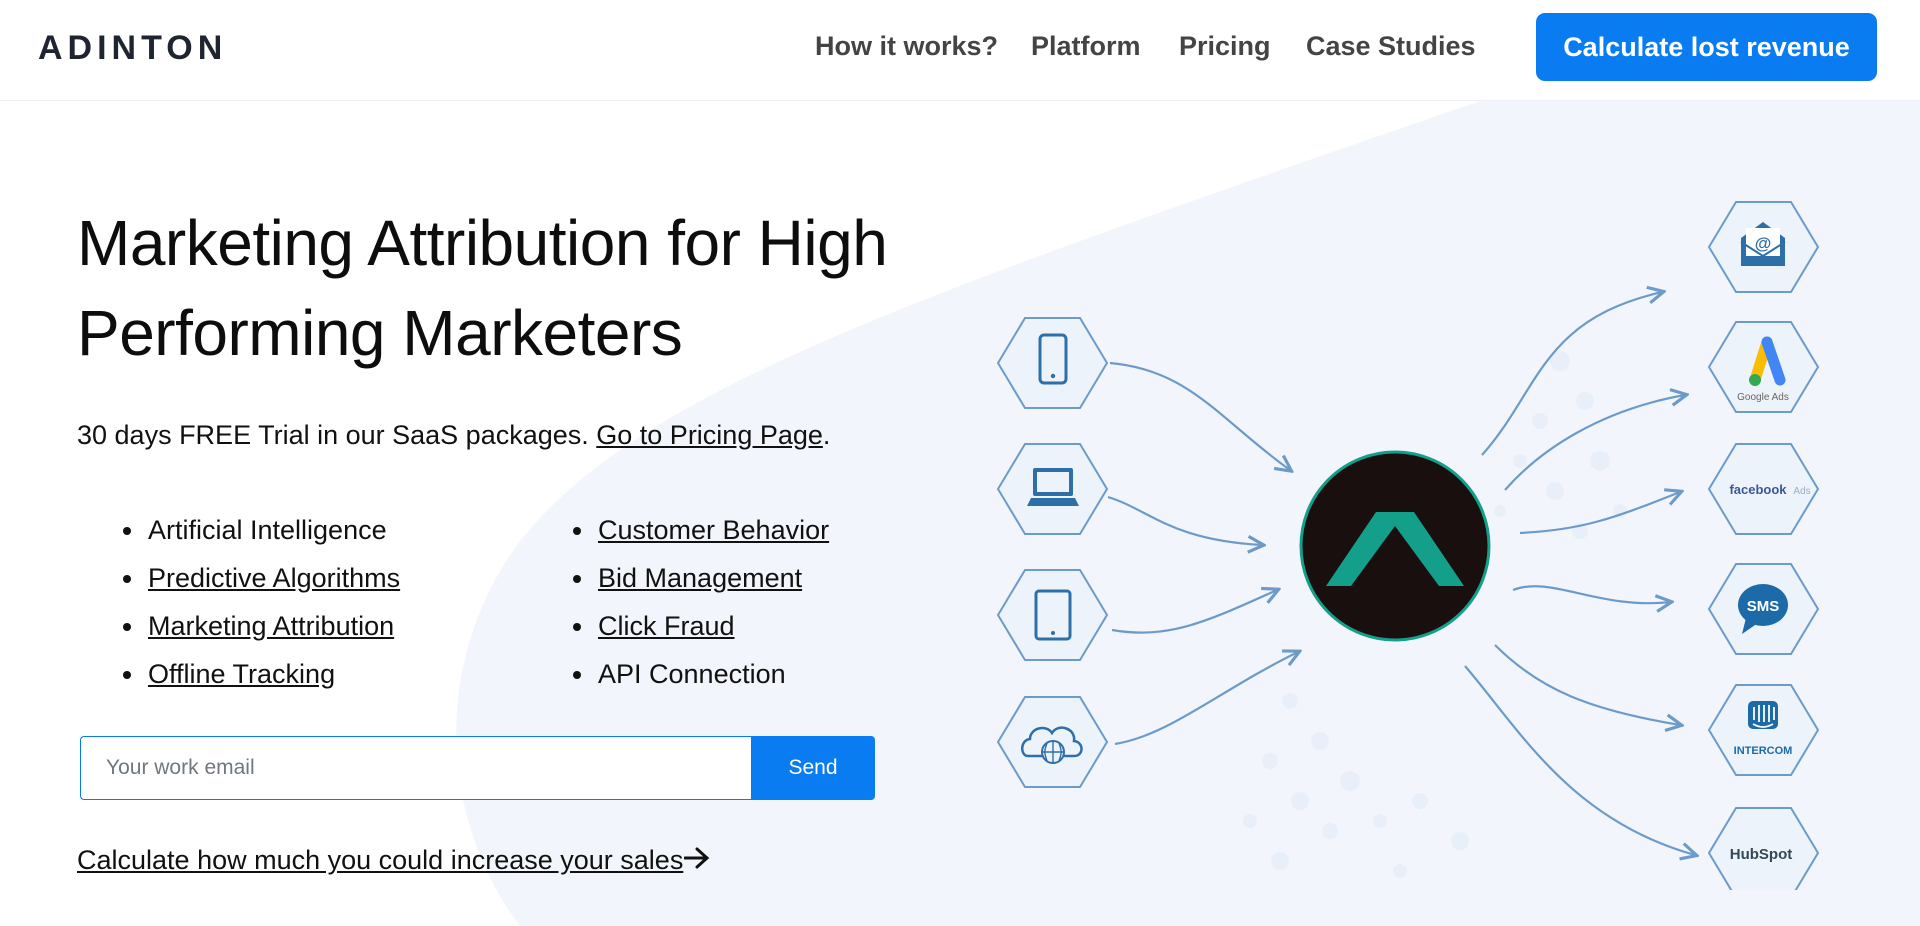 The width and height of the screenshot is (1920, 926). Describe the element at coordinates (1579, 573) in the screenshot. I see `channel-arrows` at that location.